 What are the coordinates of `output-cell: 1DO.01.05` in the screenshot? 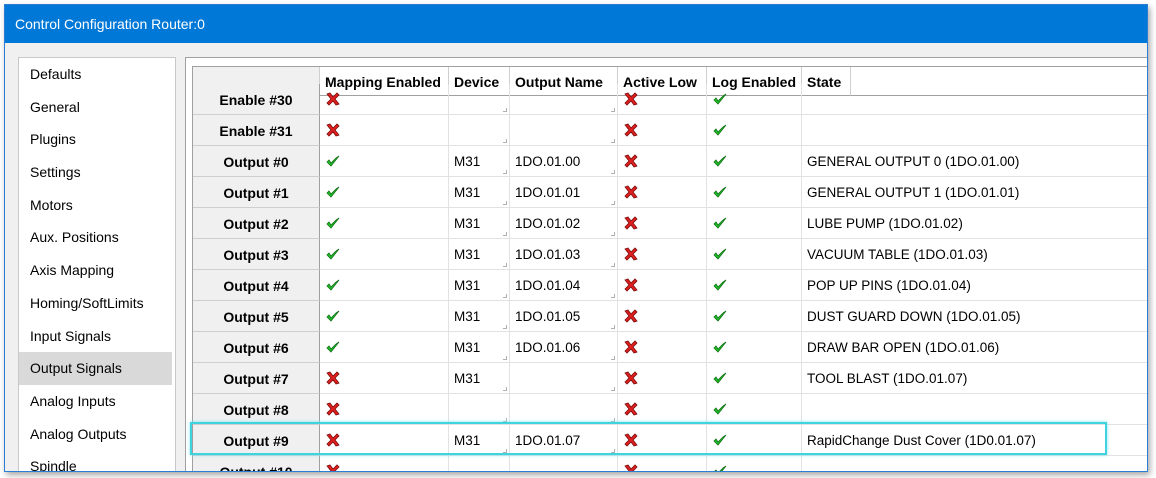 It's located at (564, 316).